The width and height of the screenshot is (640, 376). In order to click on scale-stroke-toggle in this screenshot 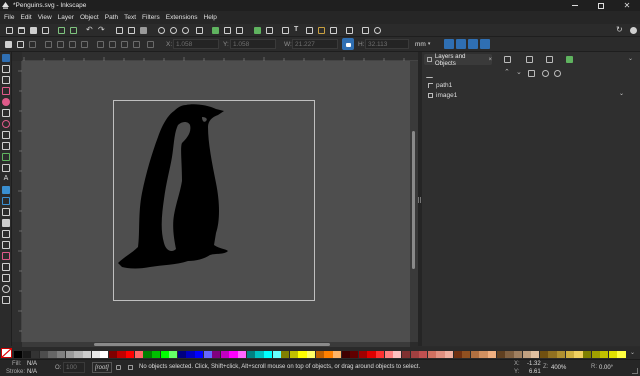, I will do `click(449, 44)`.